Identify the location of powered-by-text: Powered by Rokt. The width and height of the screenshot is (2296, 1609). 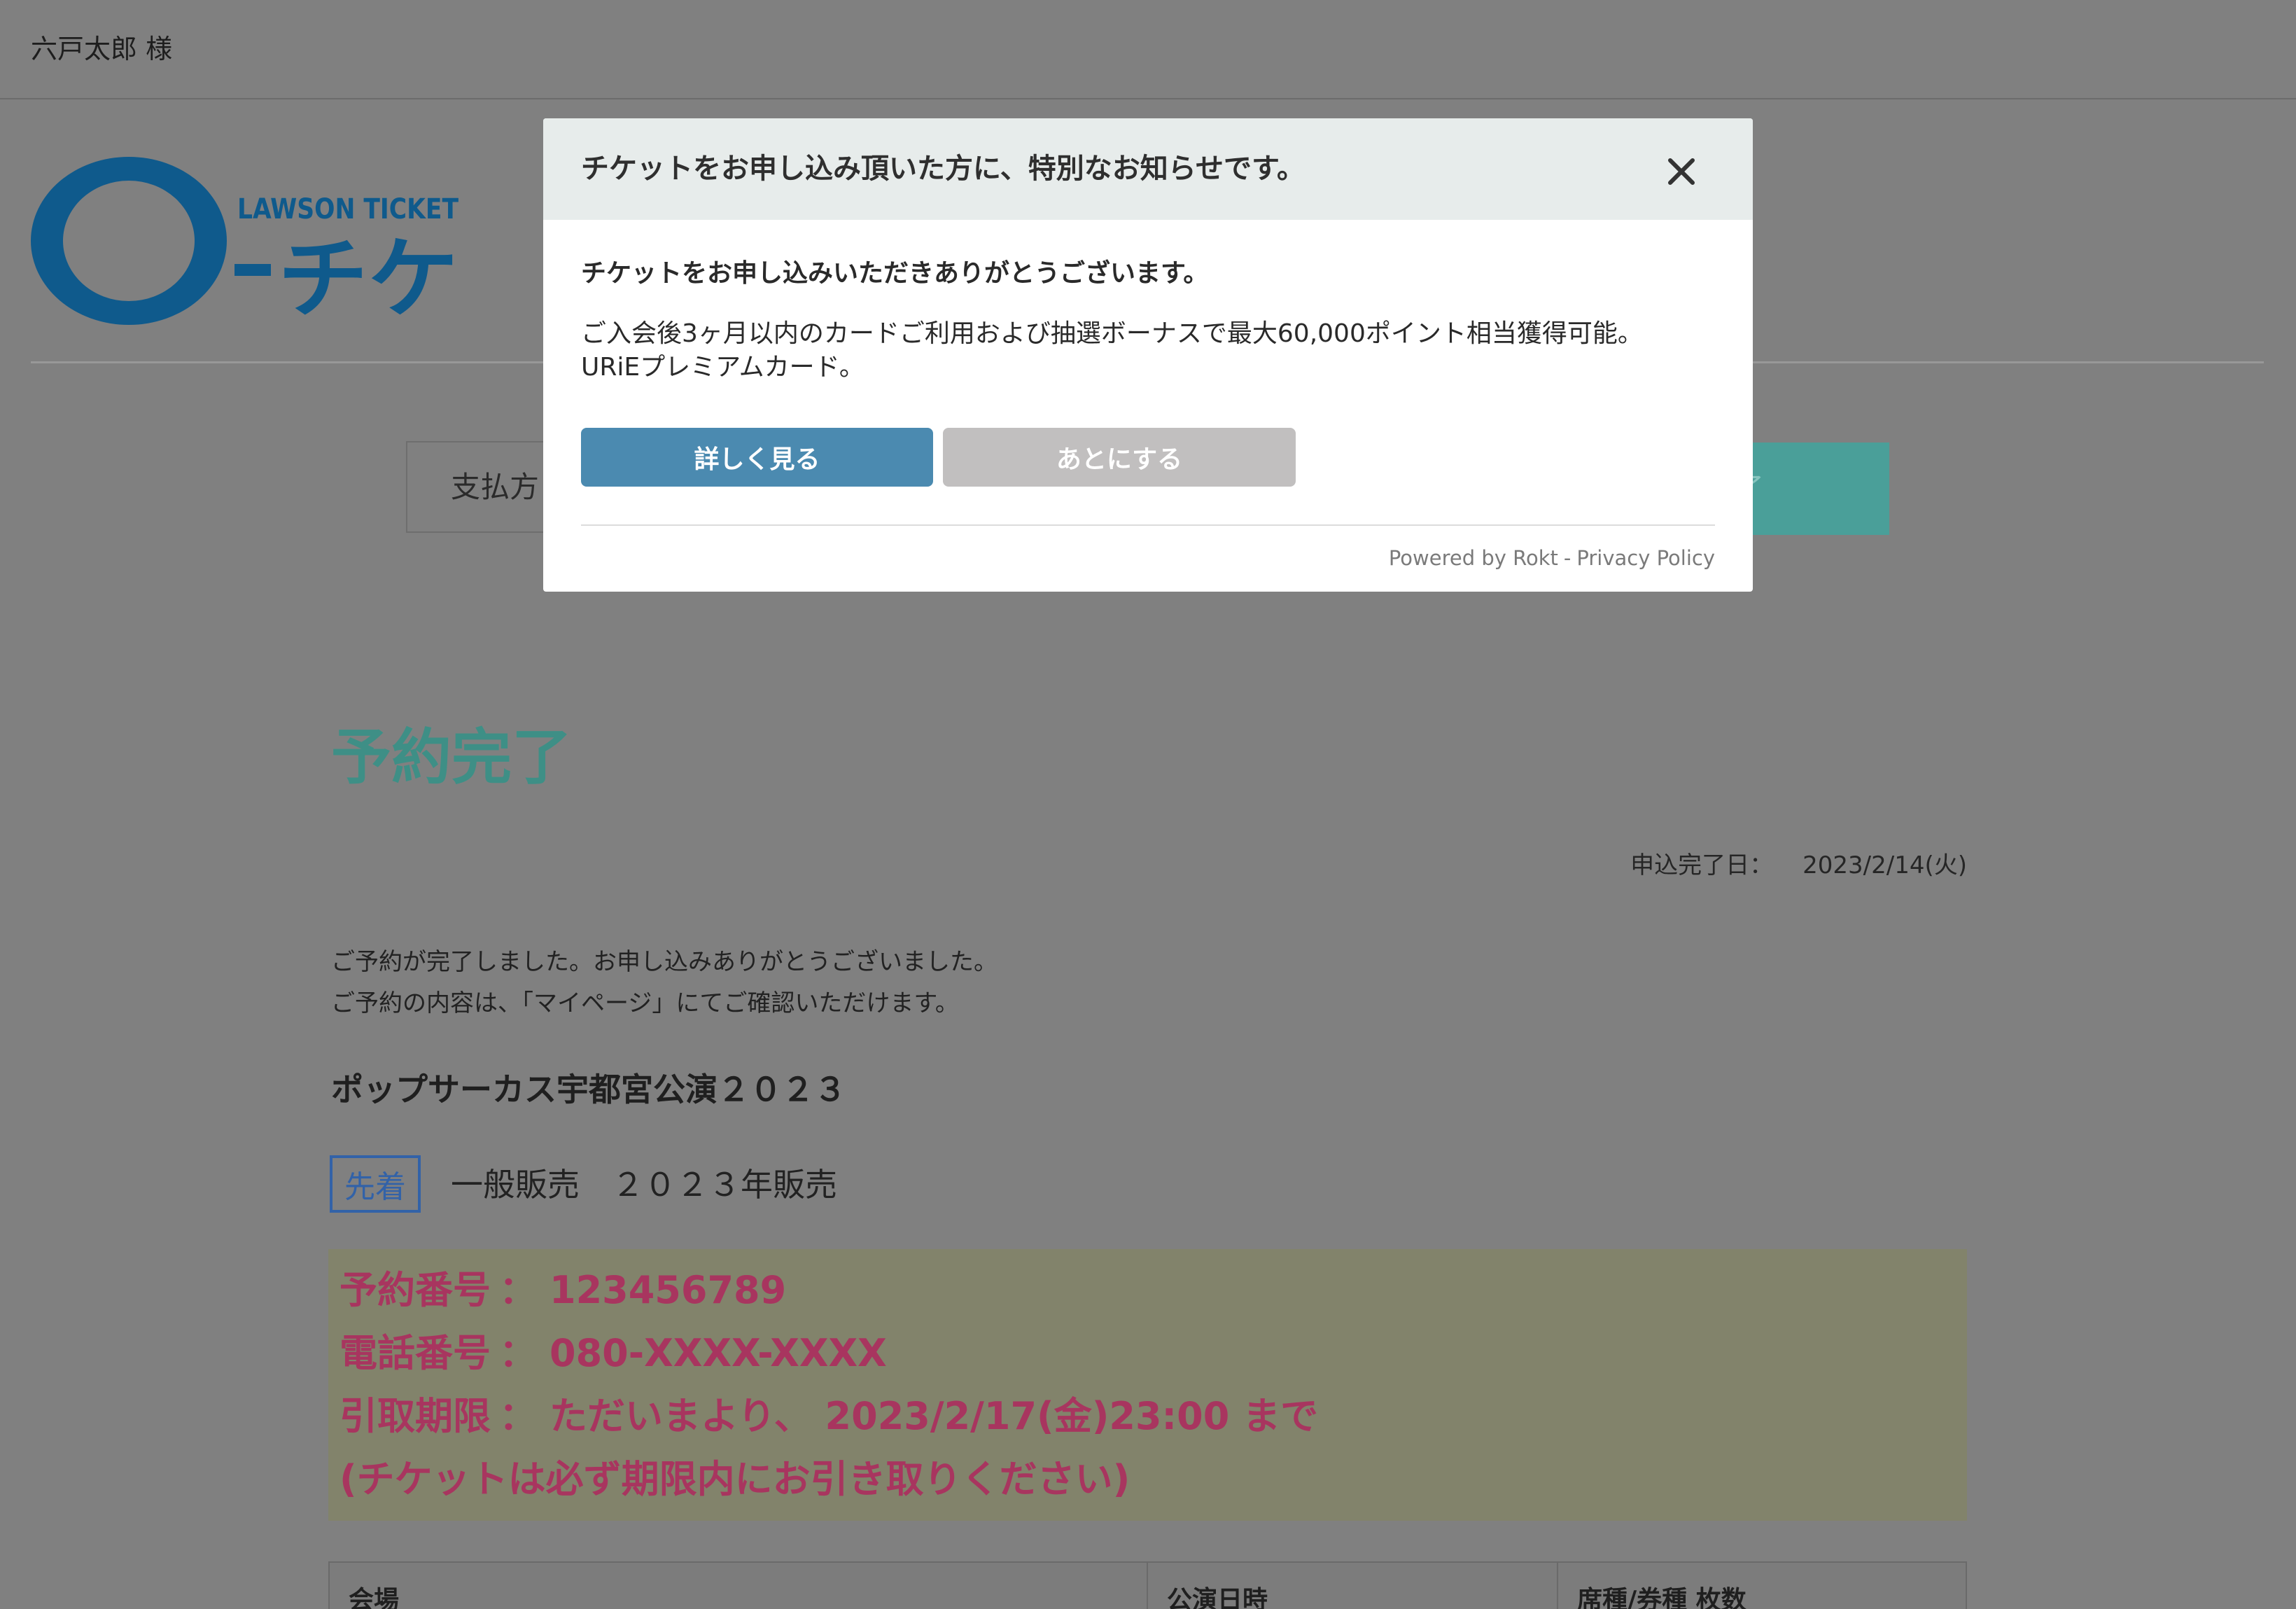
(1473, 558).